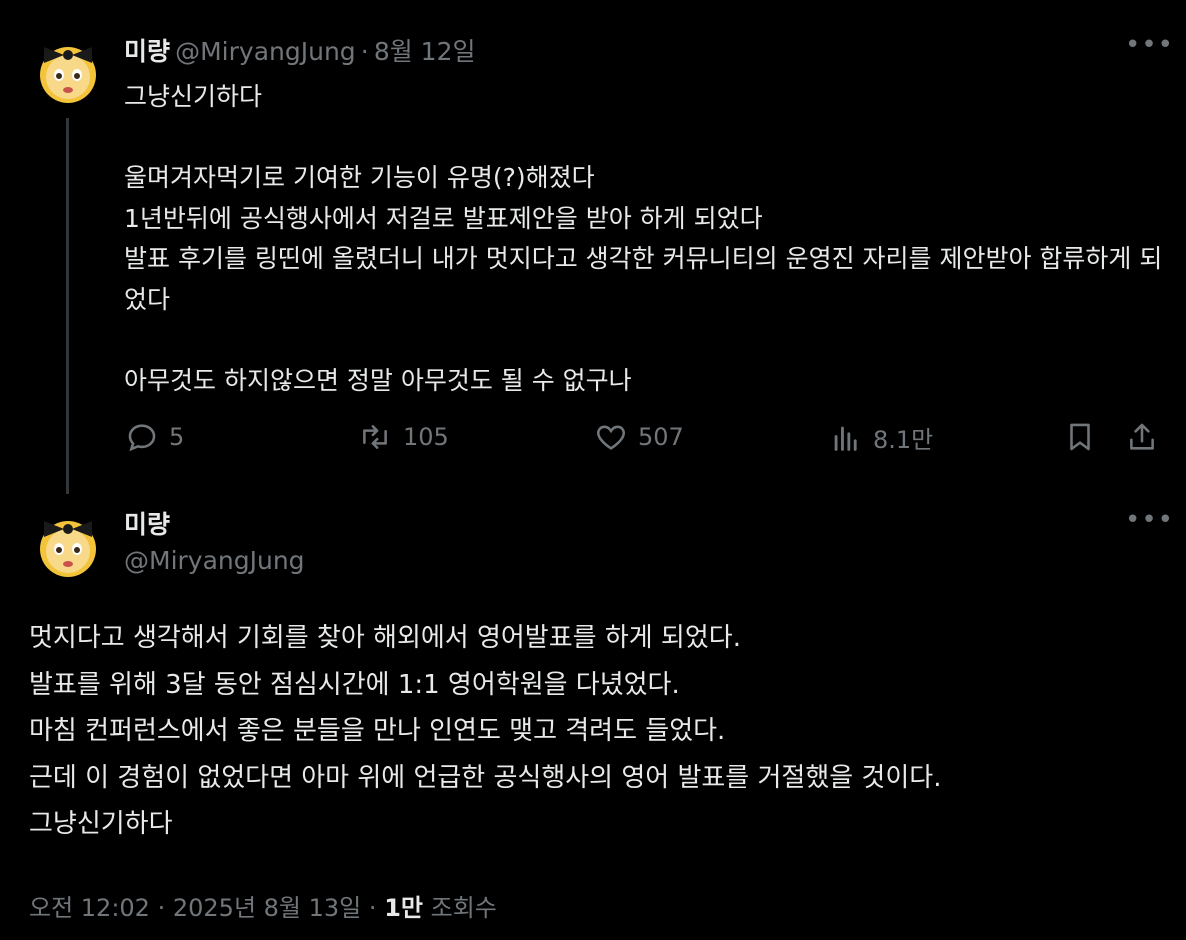  What do you see at coordinates (89, 908) in the screenshot?
I see `tweet-time: 오전 12:02` at bounding box center [89, 908].